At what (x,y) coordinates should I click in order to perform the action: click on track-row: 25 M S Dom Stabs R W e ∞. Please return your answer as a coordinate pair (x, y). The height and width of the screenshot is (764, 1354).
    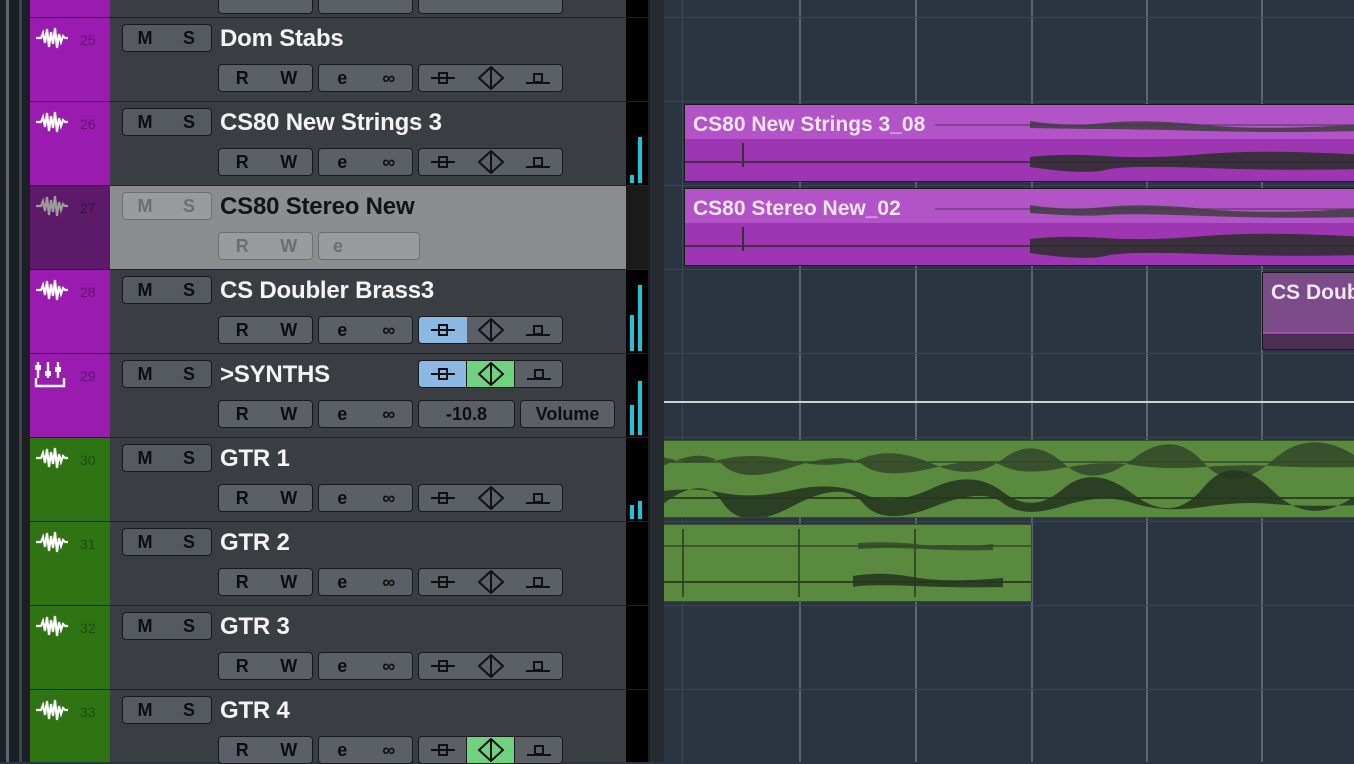
    Looking at the image, I should click on (340, 60).